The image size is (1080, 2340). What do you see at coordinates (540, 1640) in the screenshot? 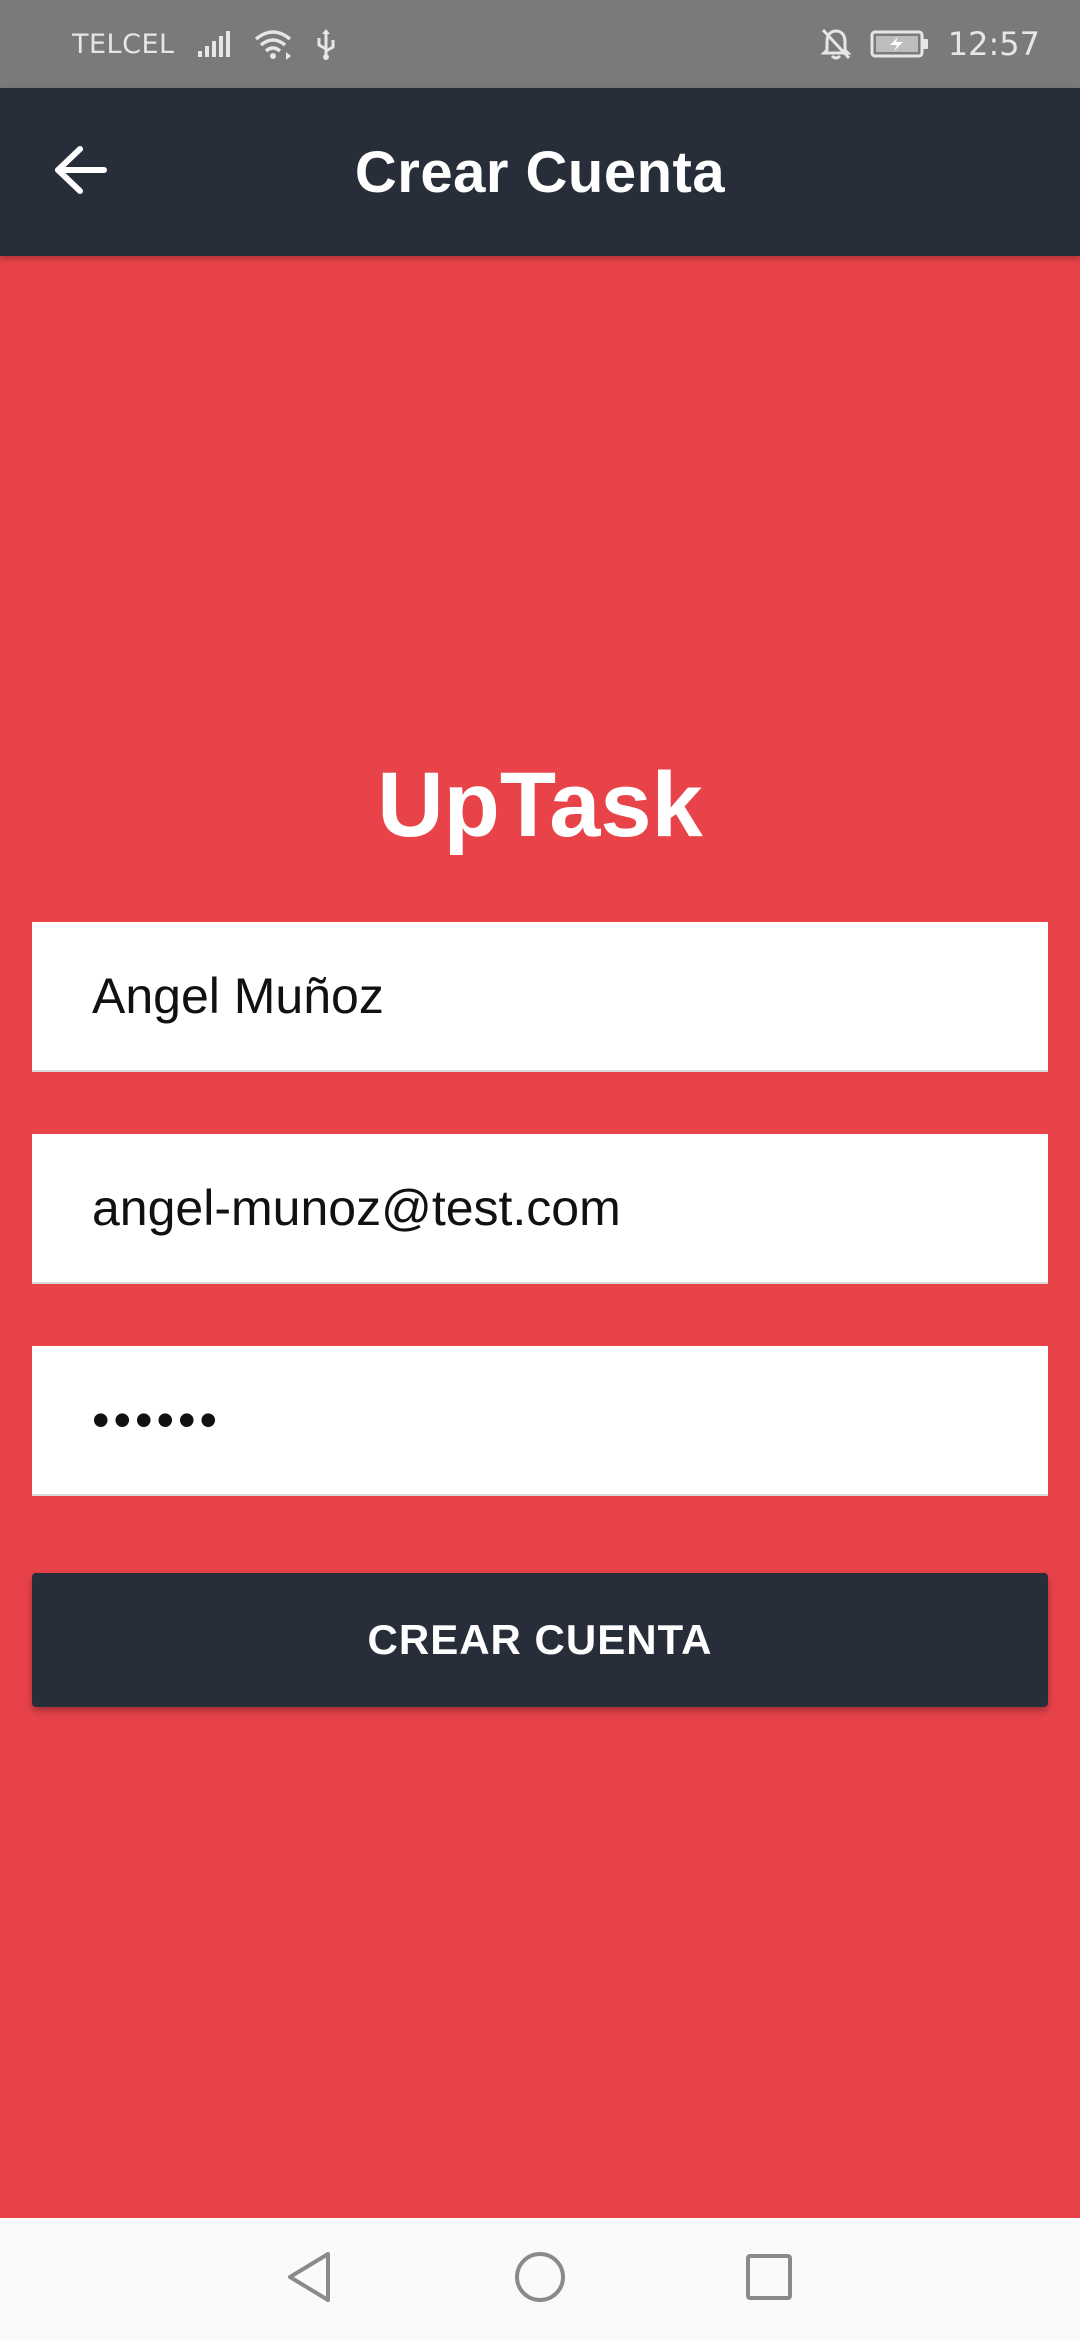
I see `create-account-button: CREAR CUENTA` at bounding box center [540, 1640].